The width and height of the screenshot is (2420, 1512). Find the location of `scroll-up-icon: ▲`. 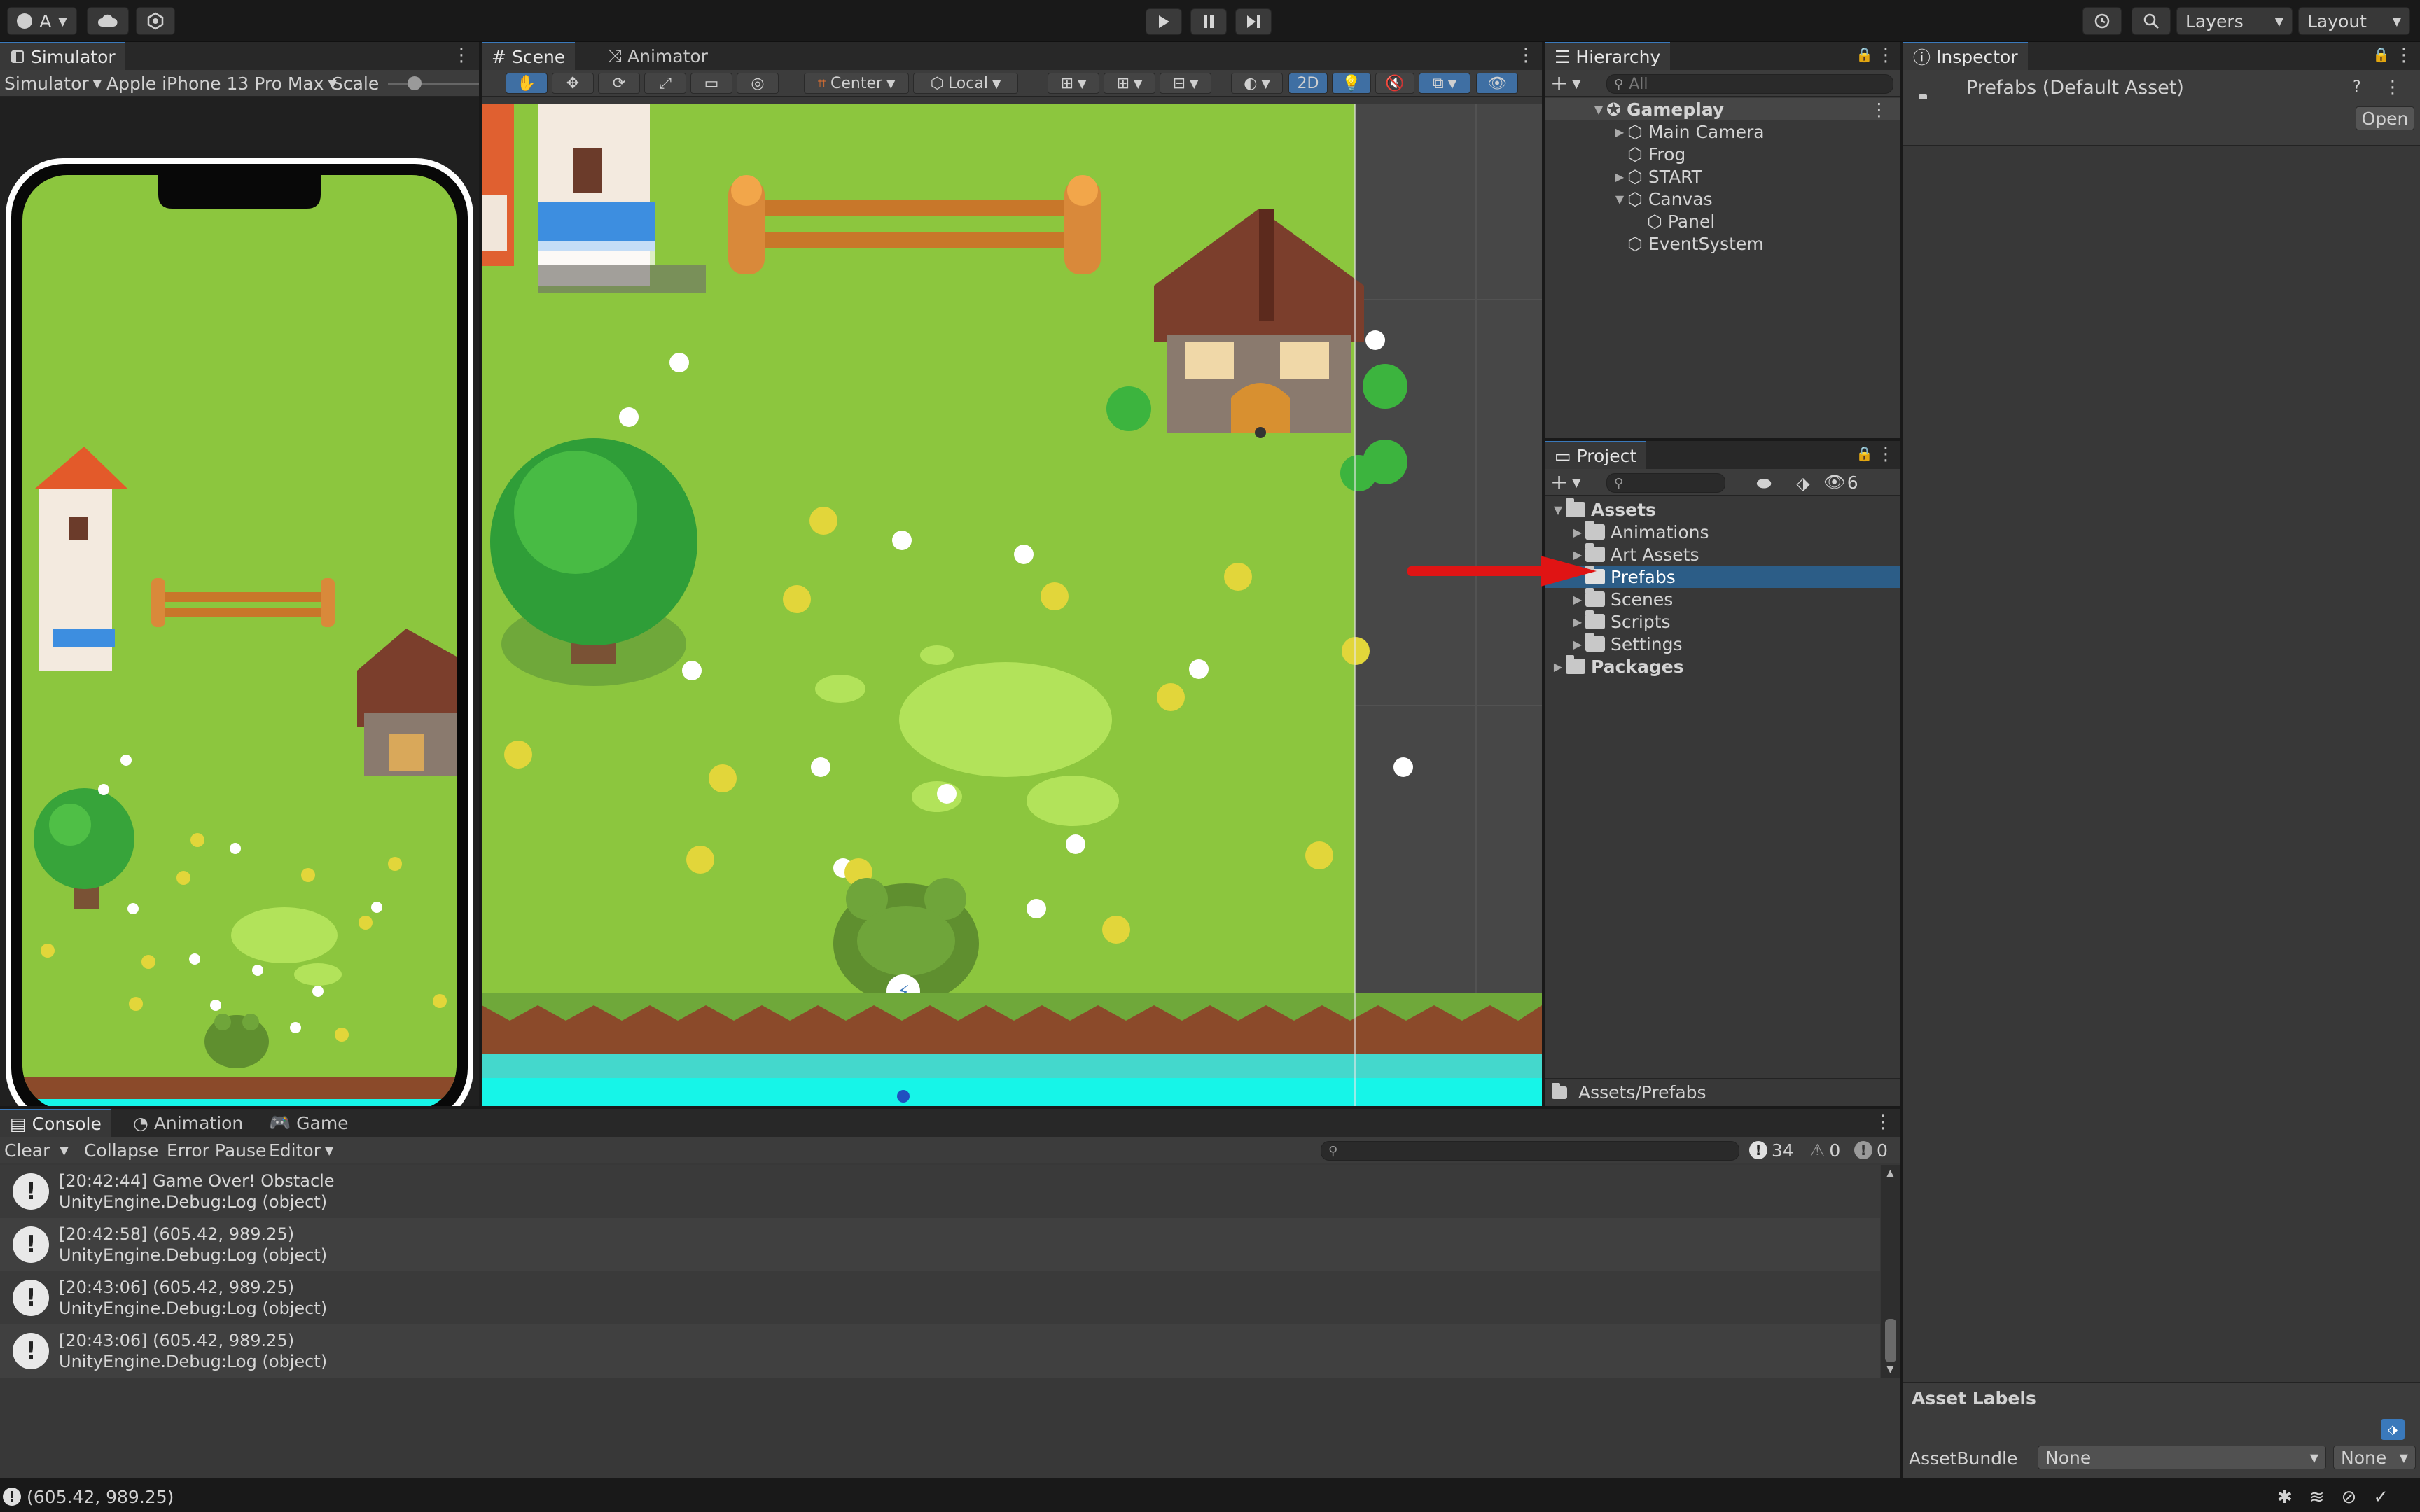

scroll-up-icon: ▲ is located at coordinates (1890, 1173).